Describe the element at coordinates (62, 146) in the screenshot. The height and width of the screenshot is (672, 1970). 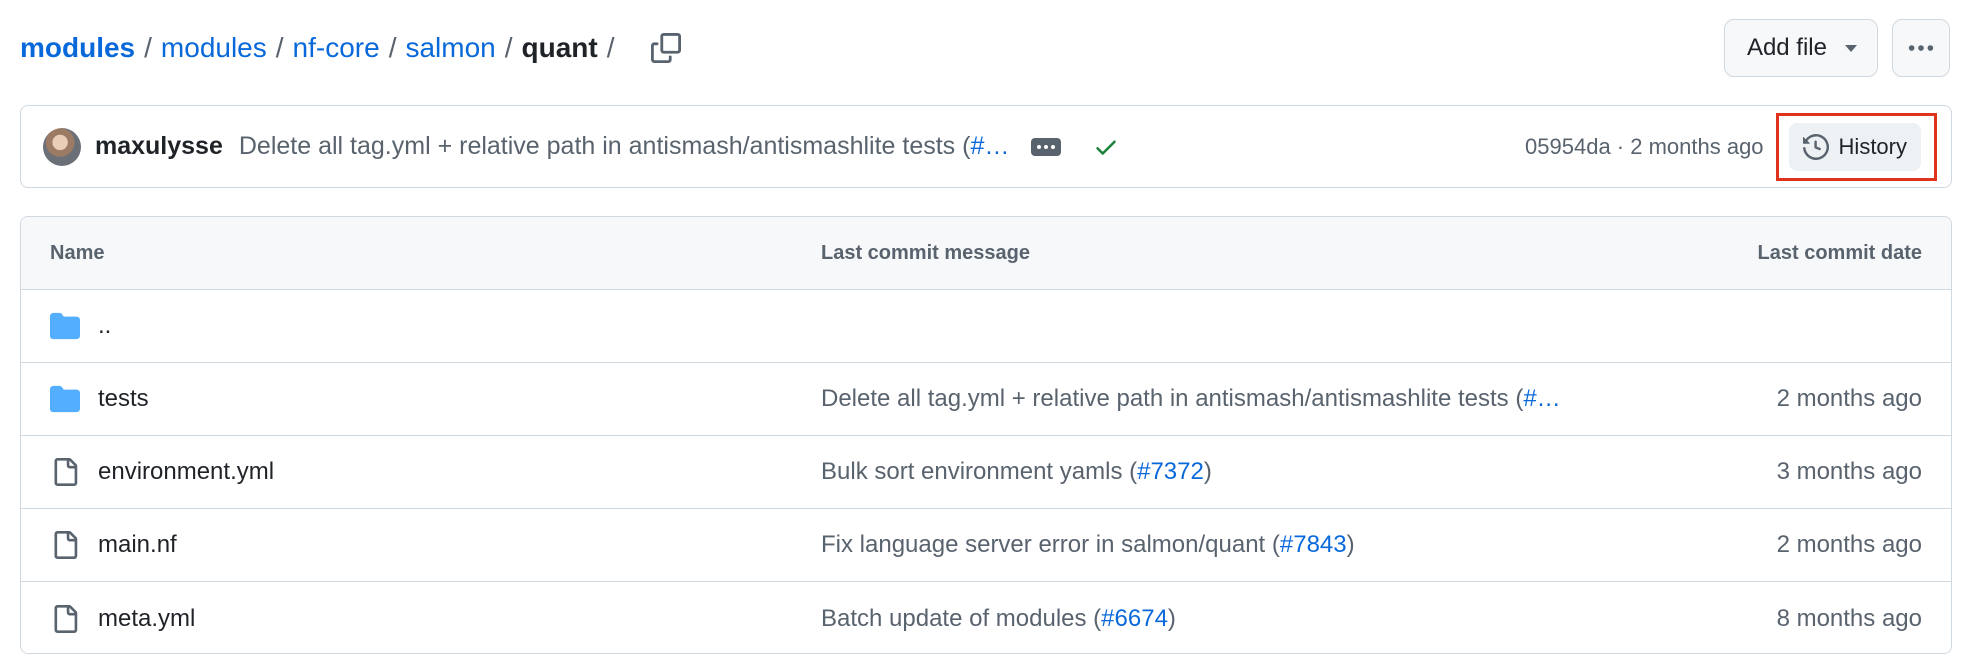
I see `avatar` at that location.